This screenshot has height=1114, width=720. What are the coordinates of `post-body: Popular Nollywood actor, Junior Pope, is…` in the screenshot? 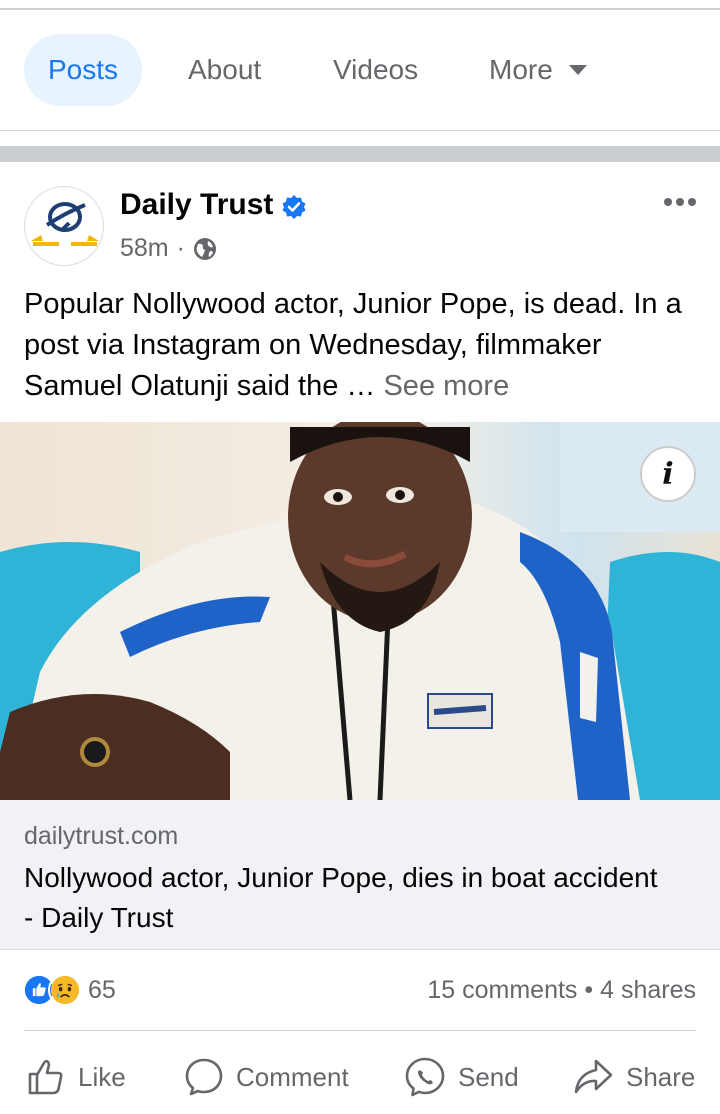 It's located at (353, 345).